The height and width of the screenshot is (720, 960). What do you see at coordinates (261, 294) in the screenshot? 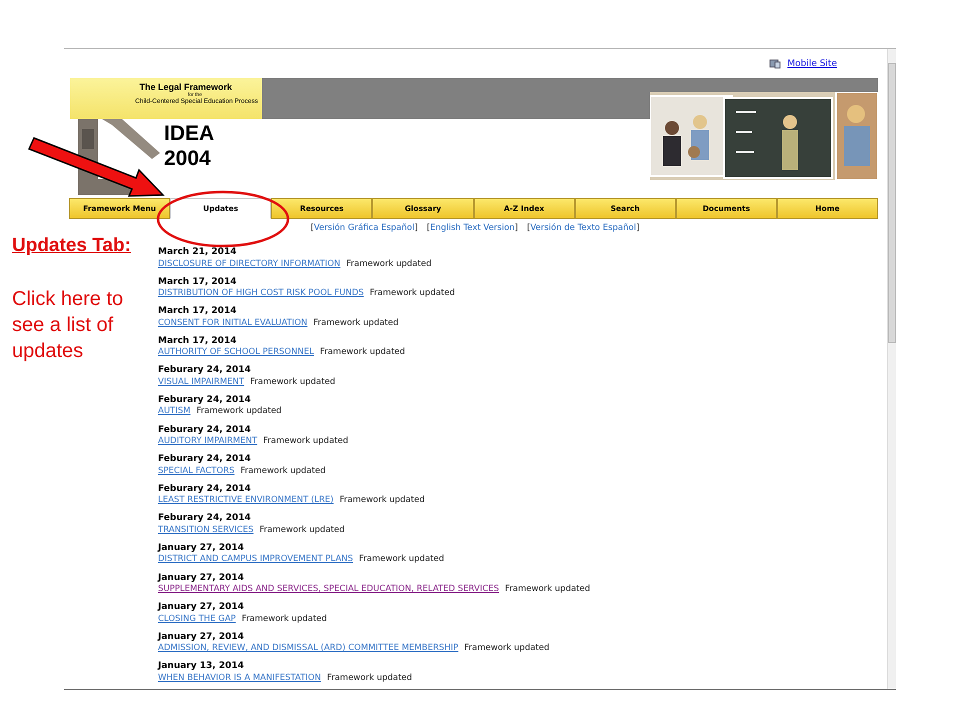
I see `update-link: DISTRIBUTION OF HIGH COST RISK POOL FUNDS` at bounding box center [261, 294].